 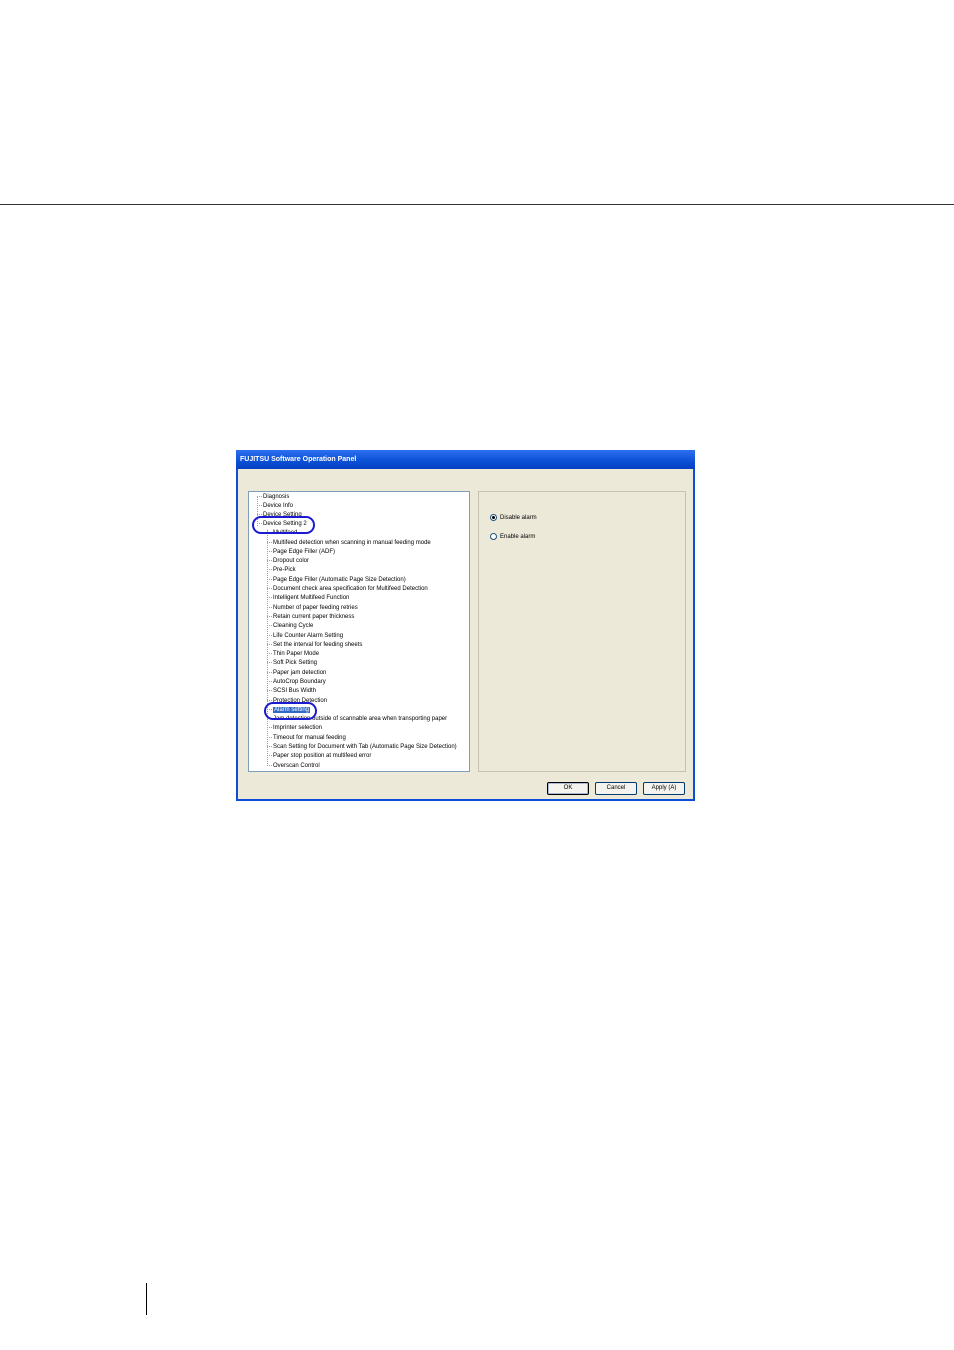 What do you see at coordinates (493, 517) in the screenshot?
I see `radio-button-checked` at bounding box center [493, 517].